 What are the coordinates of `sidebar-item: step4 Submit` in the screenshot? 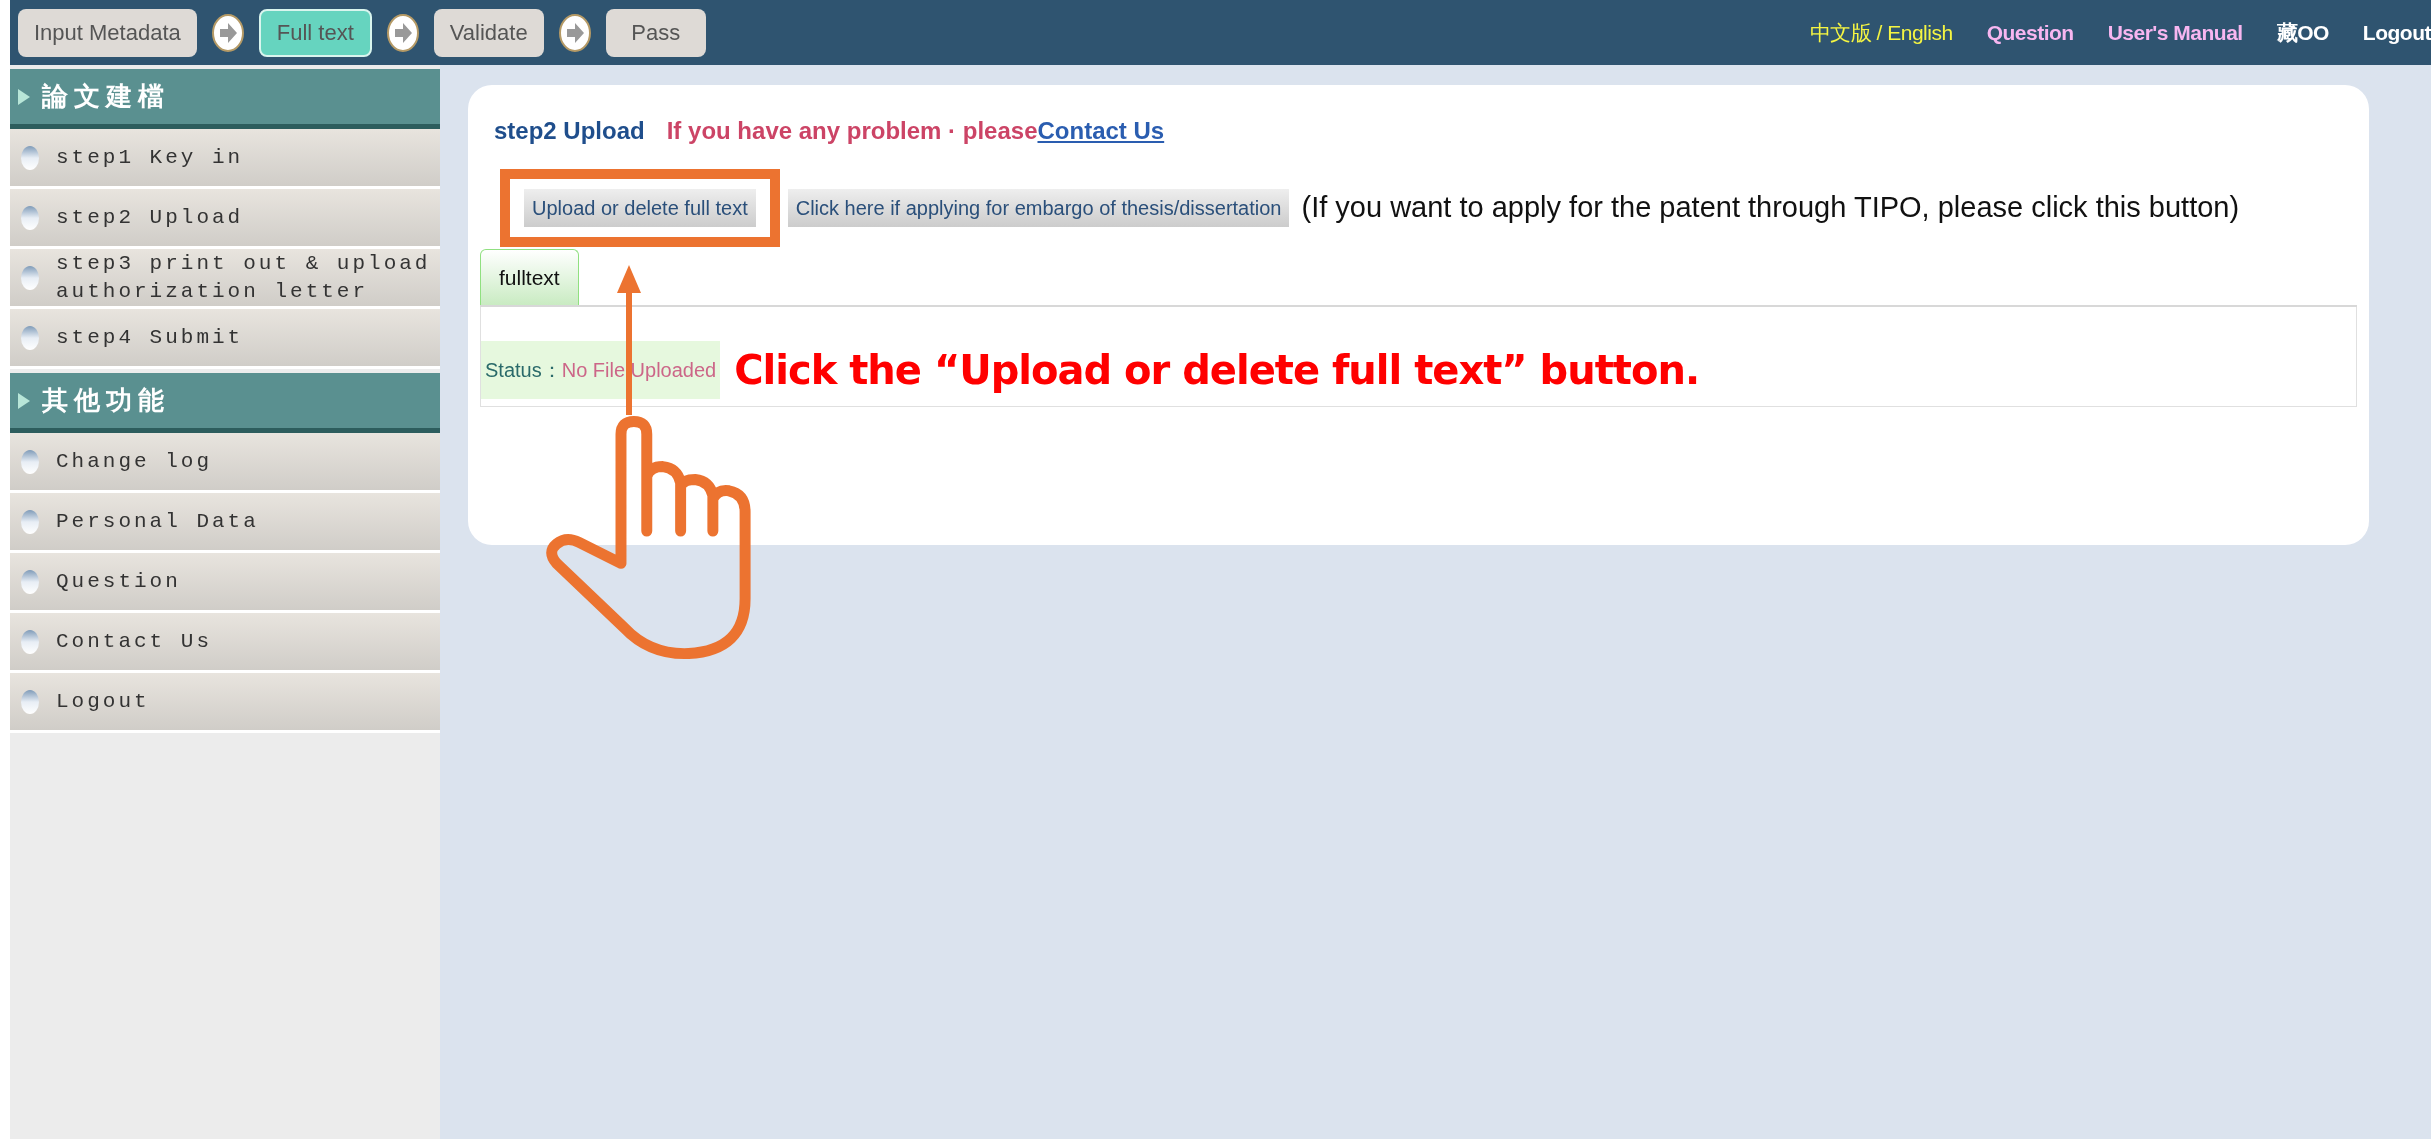 It's located at (225, 339).